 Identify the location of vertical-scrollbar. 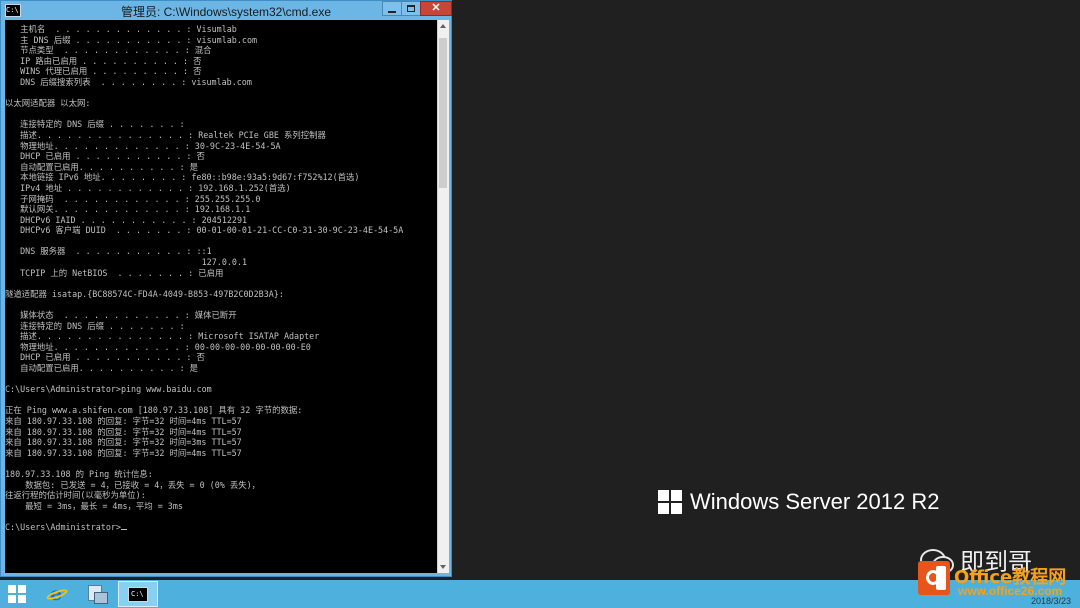
(443, 296).